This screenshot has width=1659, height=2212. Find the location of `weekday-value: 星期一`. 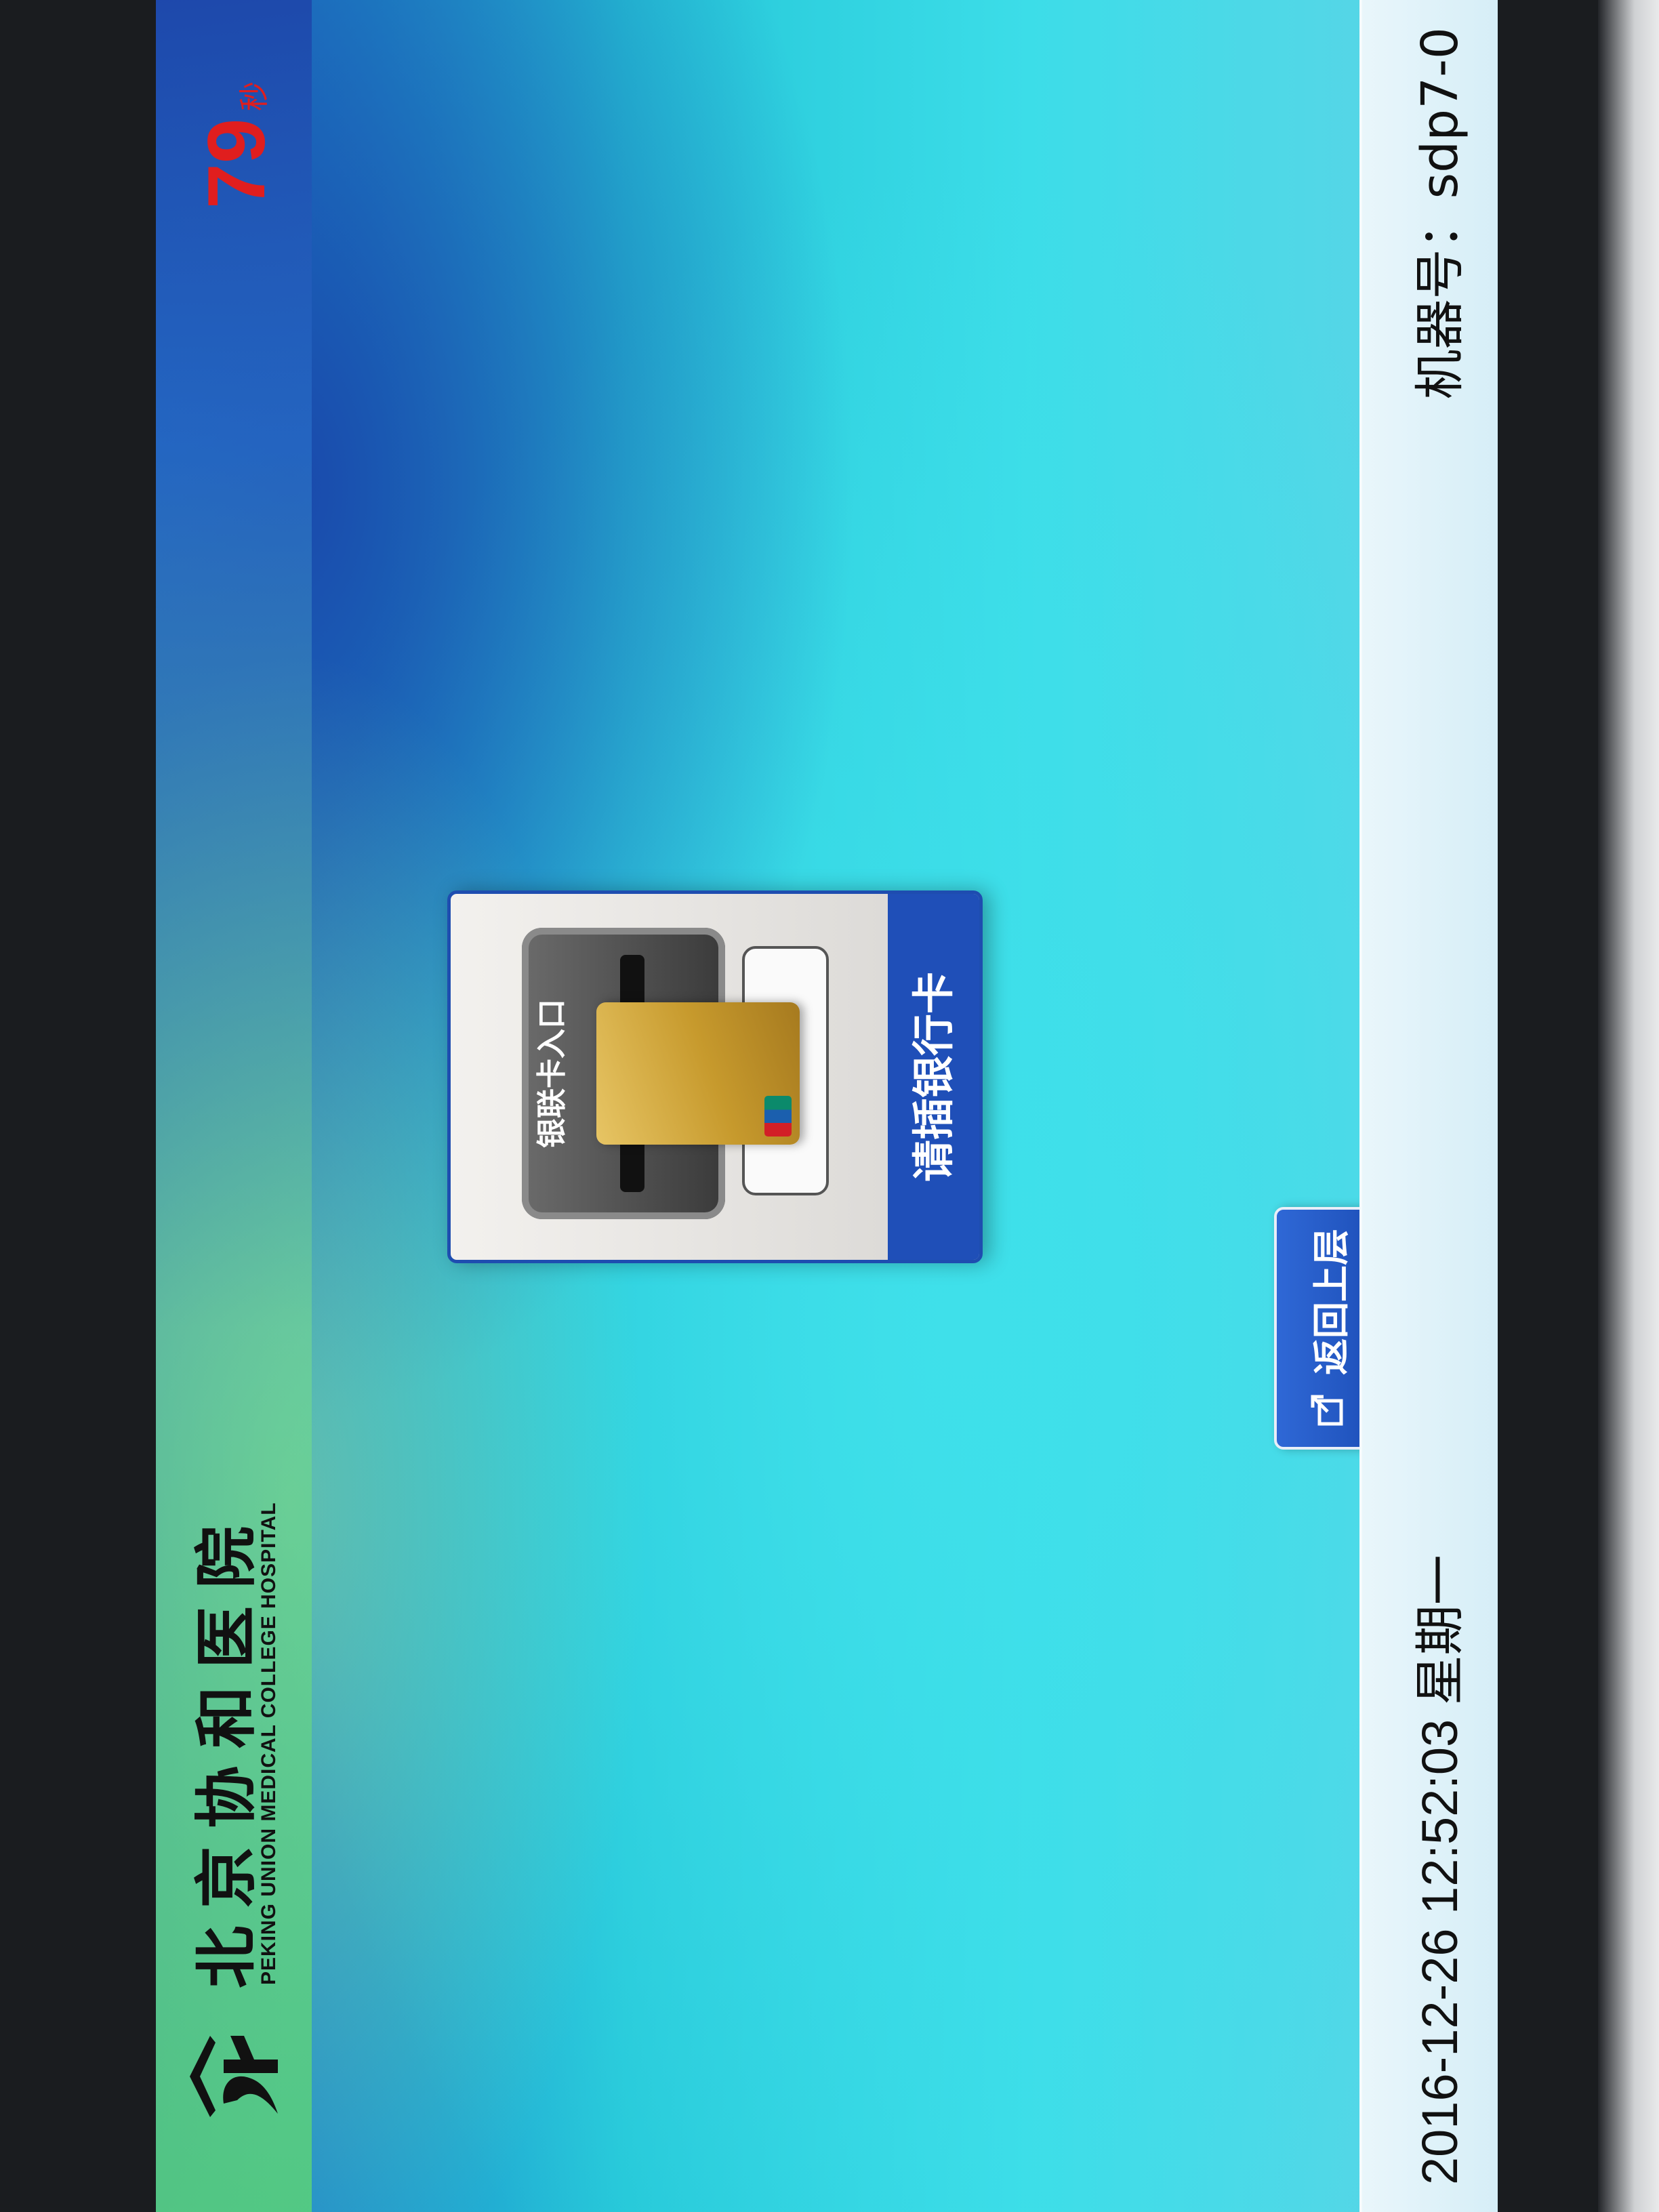

weekday-value: 星期一 is located at coordinates (1440, 1631).